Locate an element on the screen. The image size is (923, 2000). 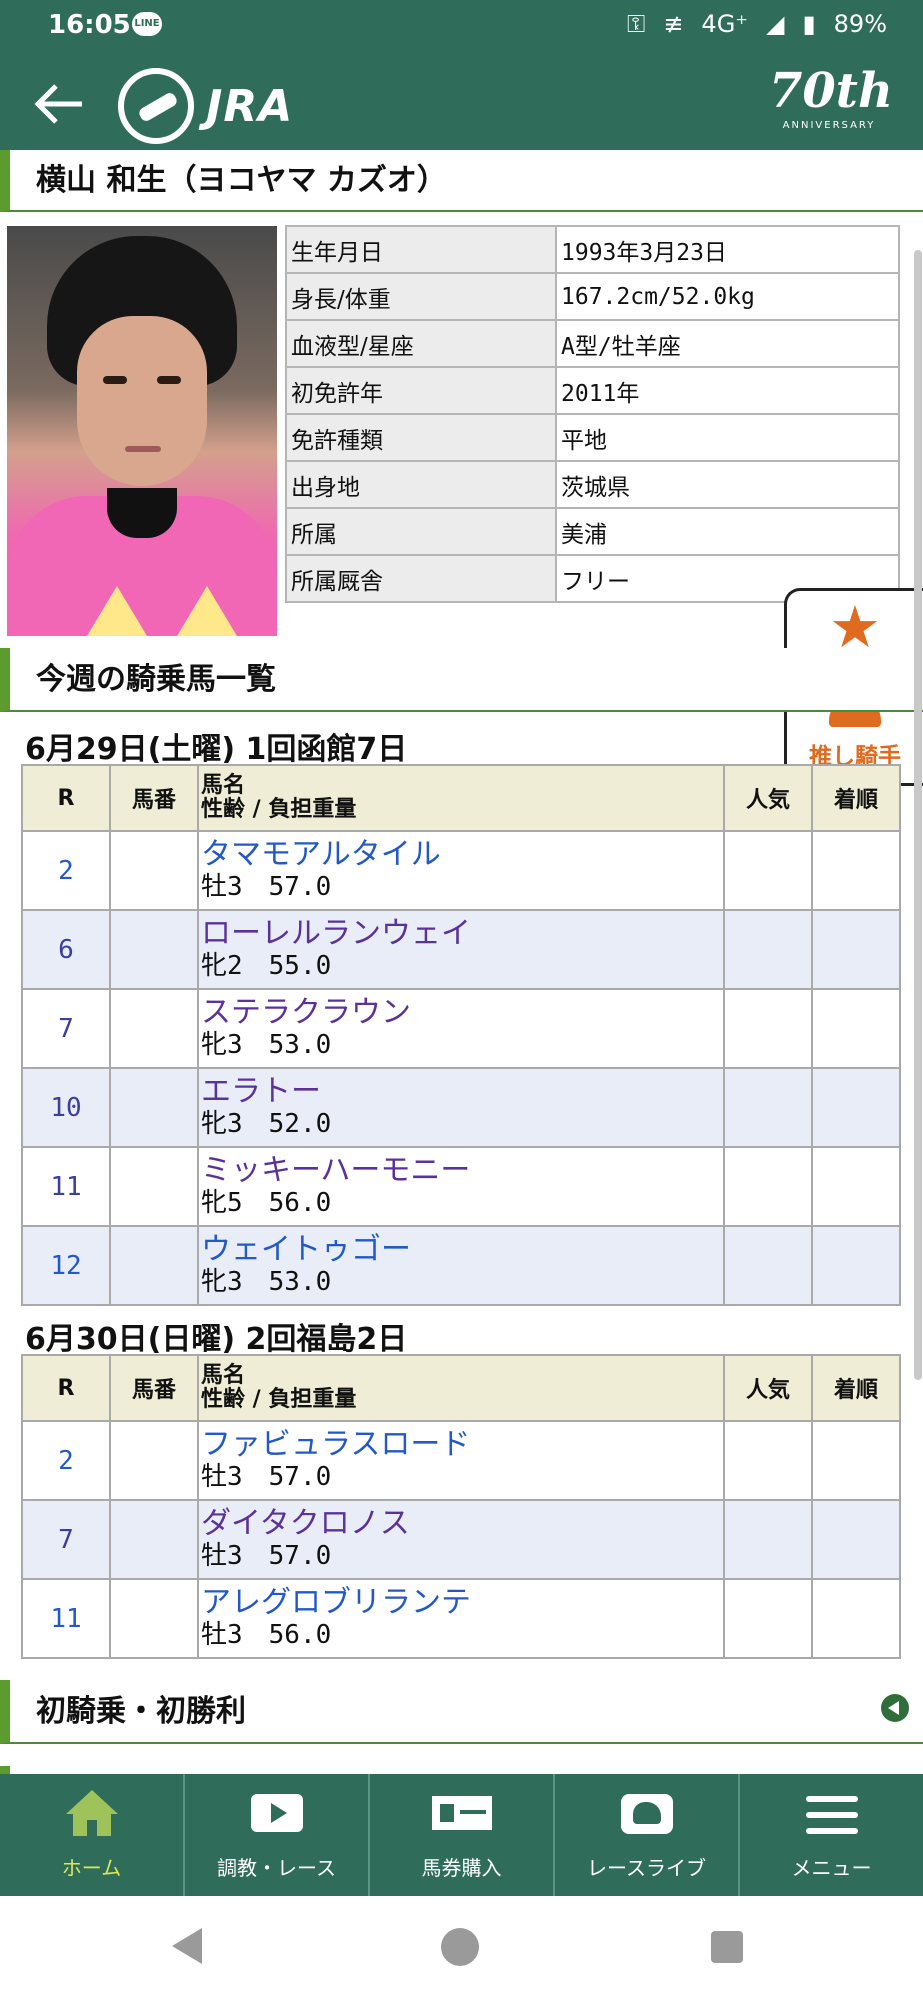
horse-cell: アレグロブリランテ 牡3 56.0 is located at coordinates (461, 1618).